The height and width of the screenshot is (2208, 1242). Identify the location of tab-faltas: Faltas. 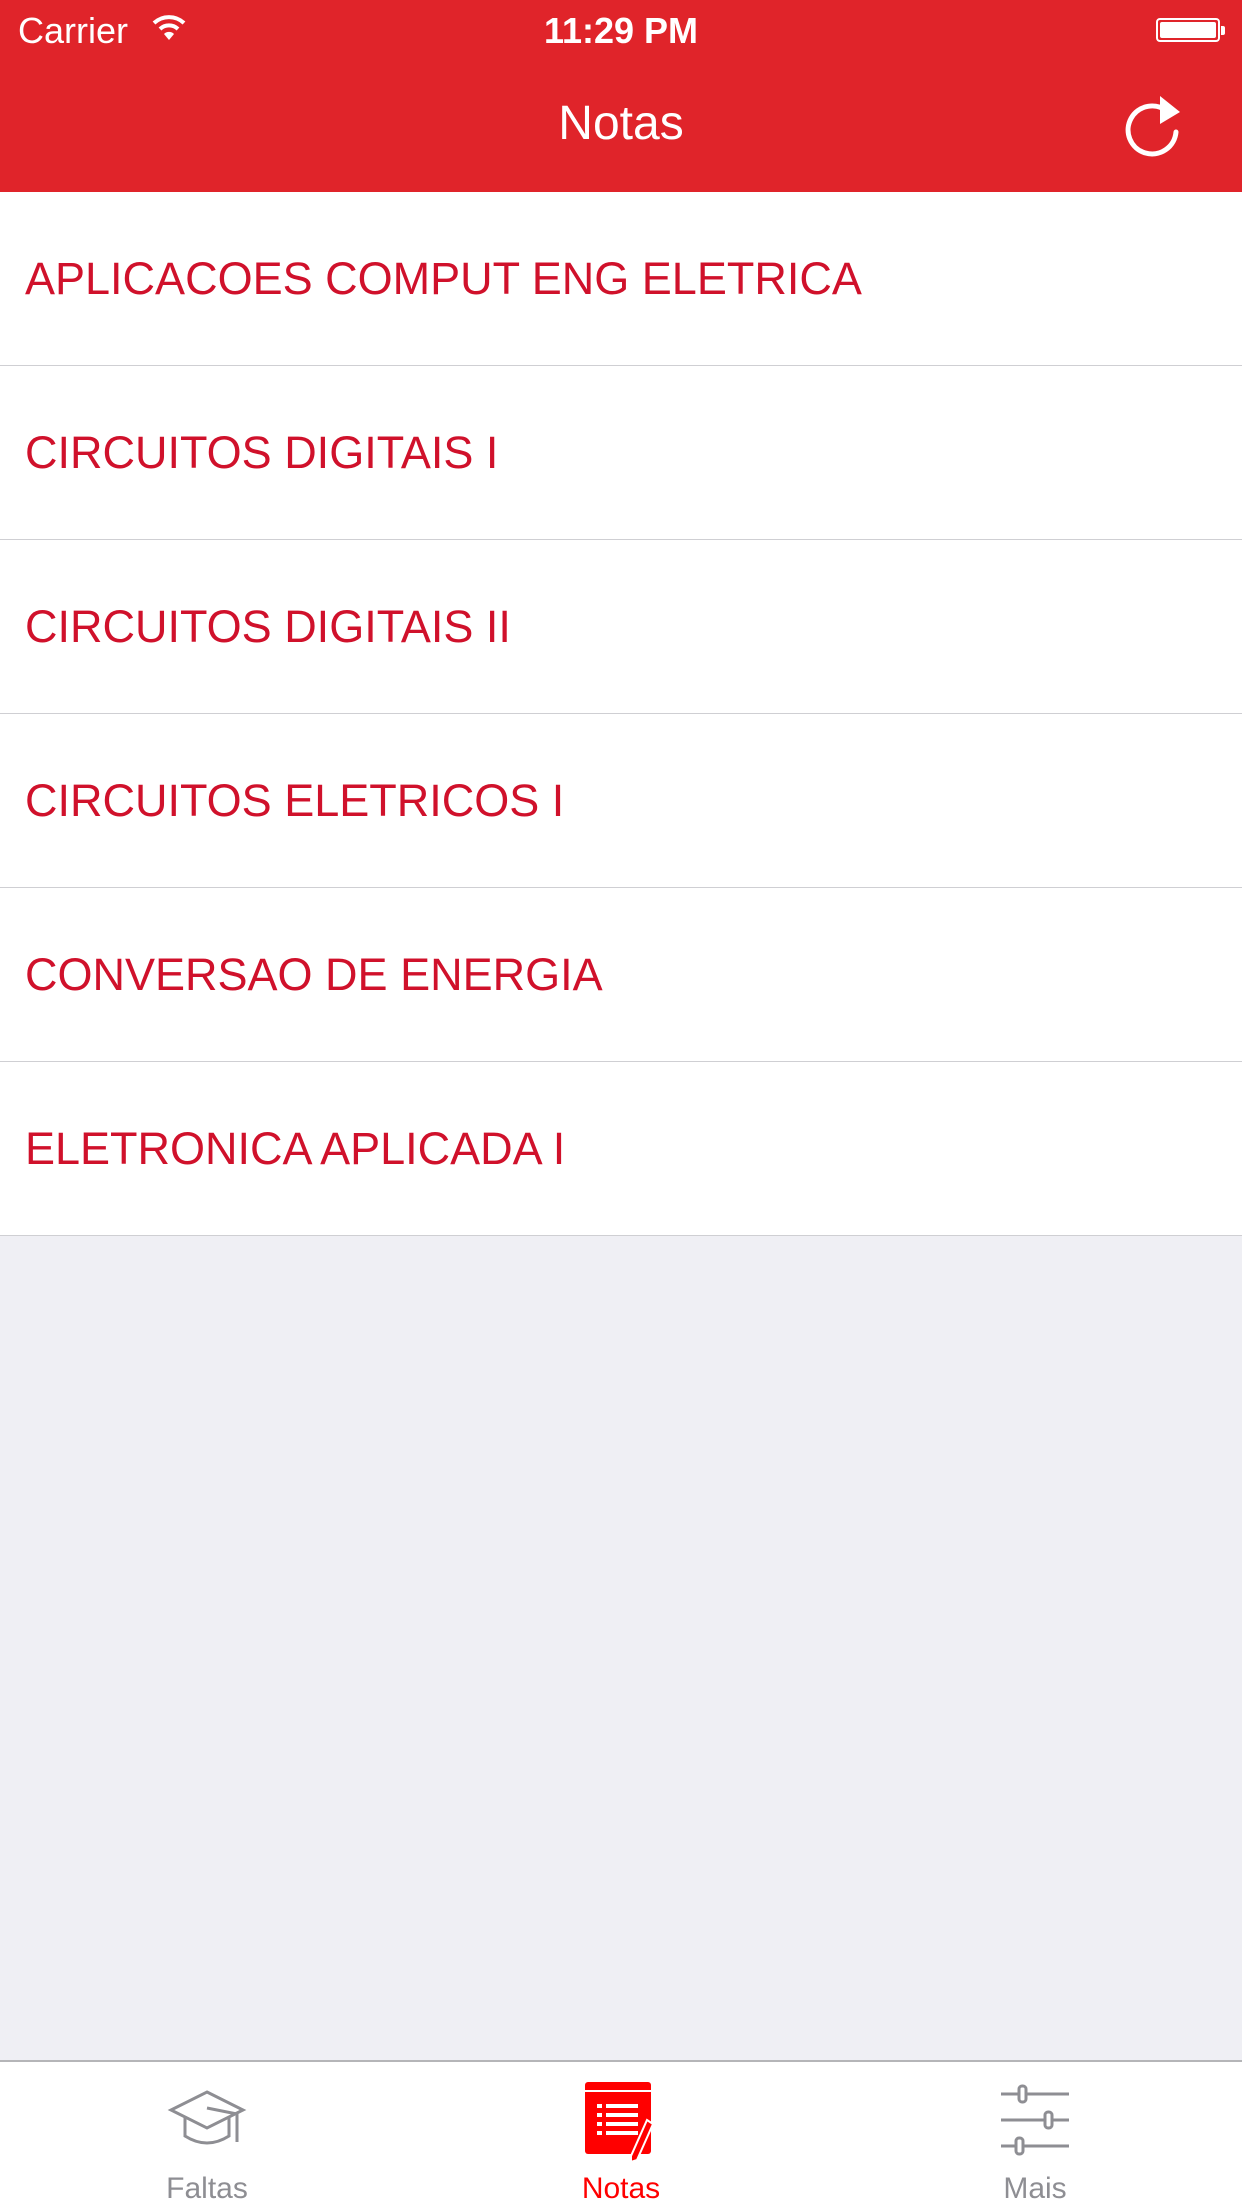
(207, 2135).